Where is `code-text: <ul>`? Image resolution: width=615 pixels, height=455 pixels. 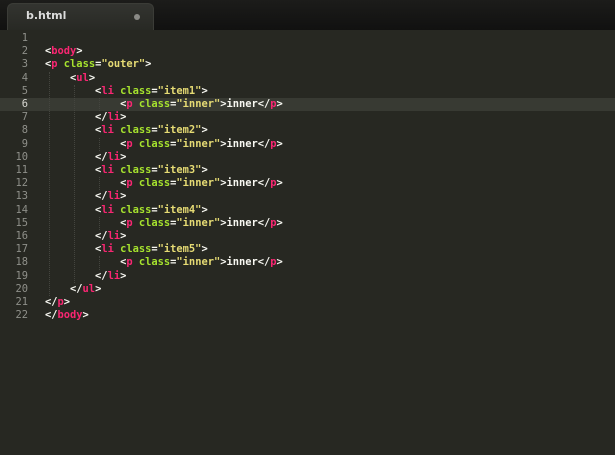
code-text: <ul> is located at coordinates (70, 78).